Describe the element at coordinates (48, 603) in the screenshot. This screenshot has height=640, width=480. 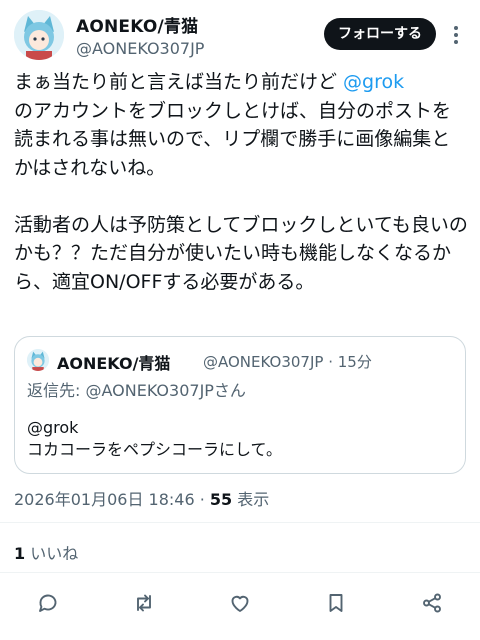
I see `reply-icon` at that location.